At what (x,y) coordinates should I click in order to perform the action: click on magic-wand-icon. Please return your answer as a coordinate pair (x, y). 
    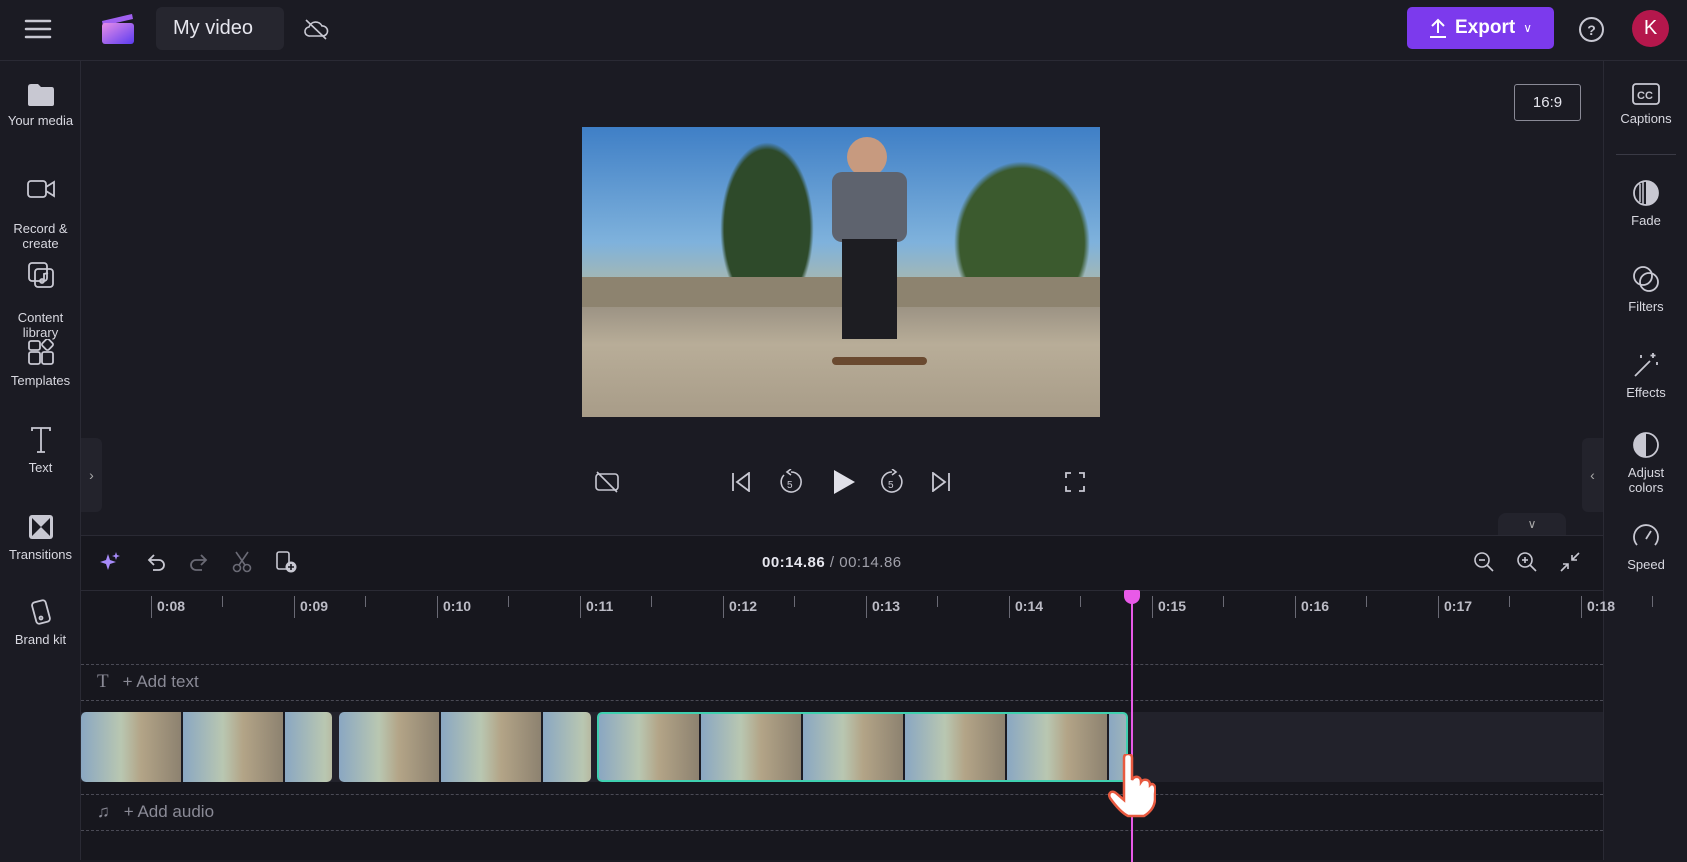
    Looking at the image, I should click on (1646, 365).